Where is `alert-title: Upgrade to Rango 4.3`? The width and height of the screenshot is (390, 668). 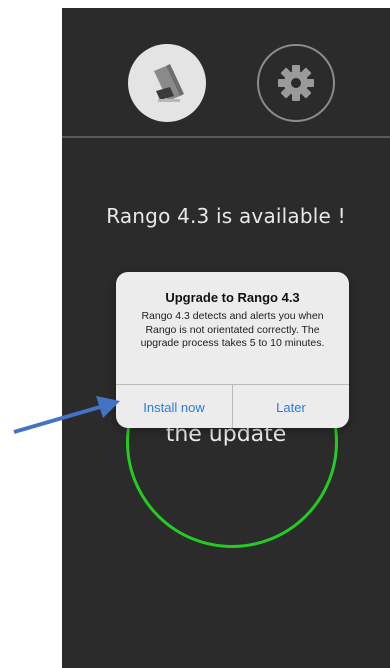 alert-title: Upgrade to Rango 4.3 is located at coordinates (232, 297).